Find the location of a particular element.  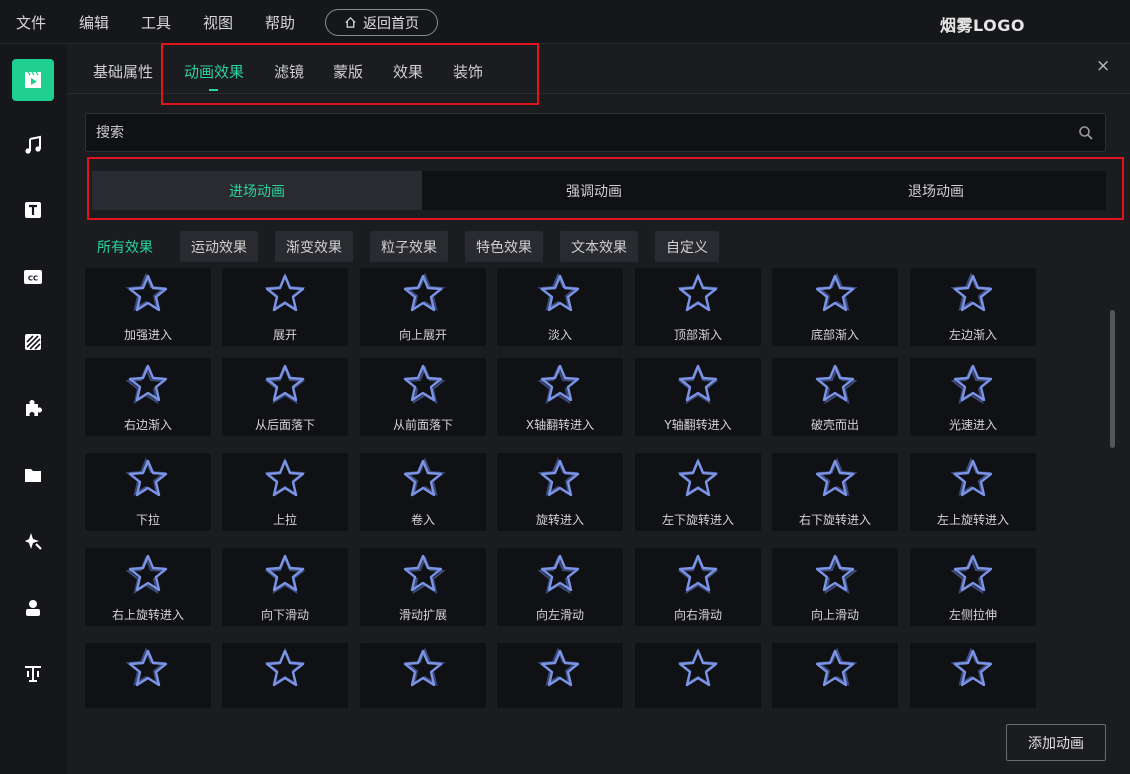

animation-card-label: 右边渐入 is located at coordinates (147, 425).